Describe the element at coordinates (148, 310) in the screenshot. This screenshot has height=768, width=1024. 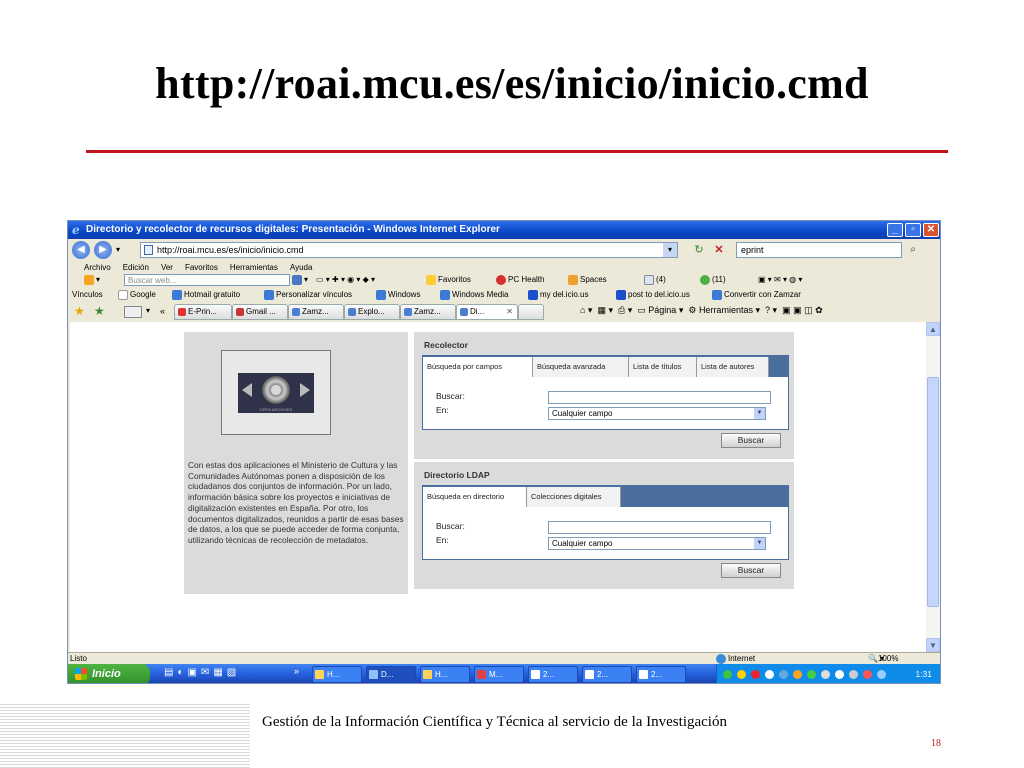
I see `tab-list-dropdown-icon: ▾` at that location.